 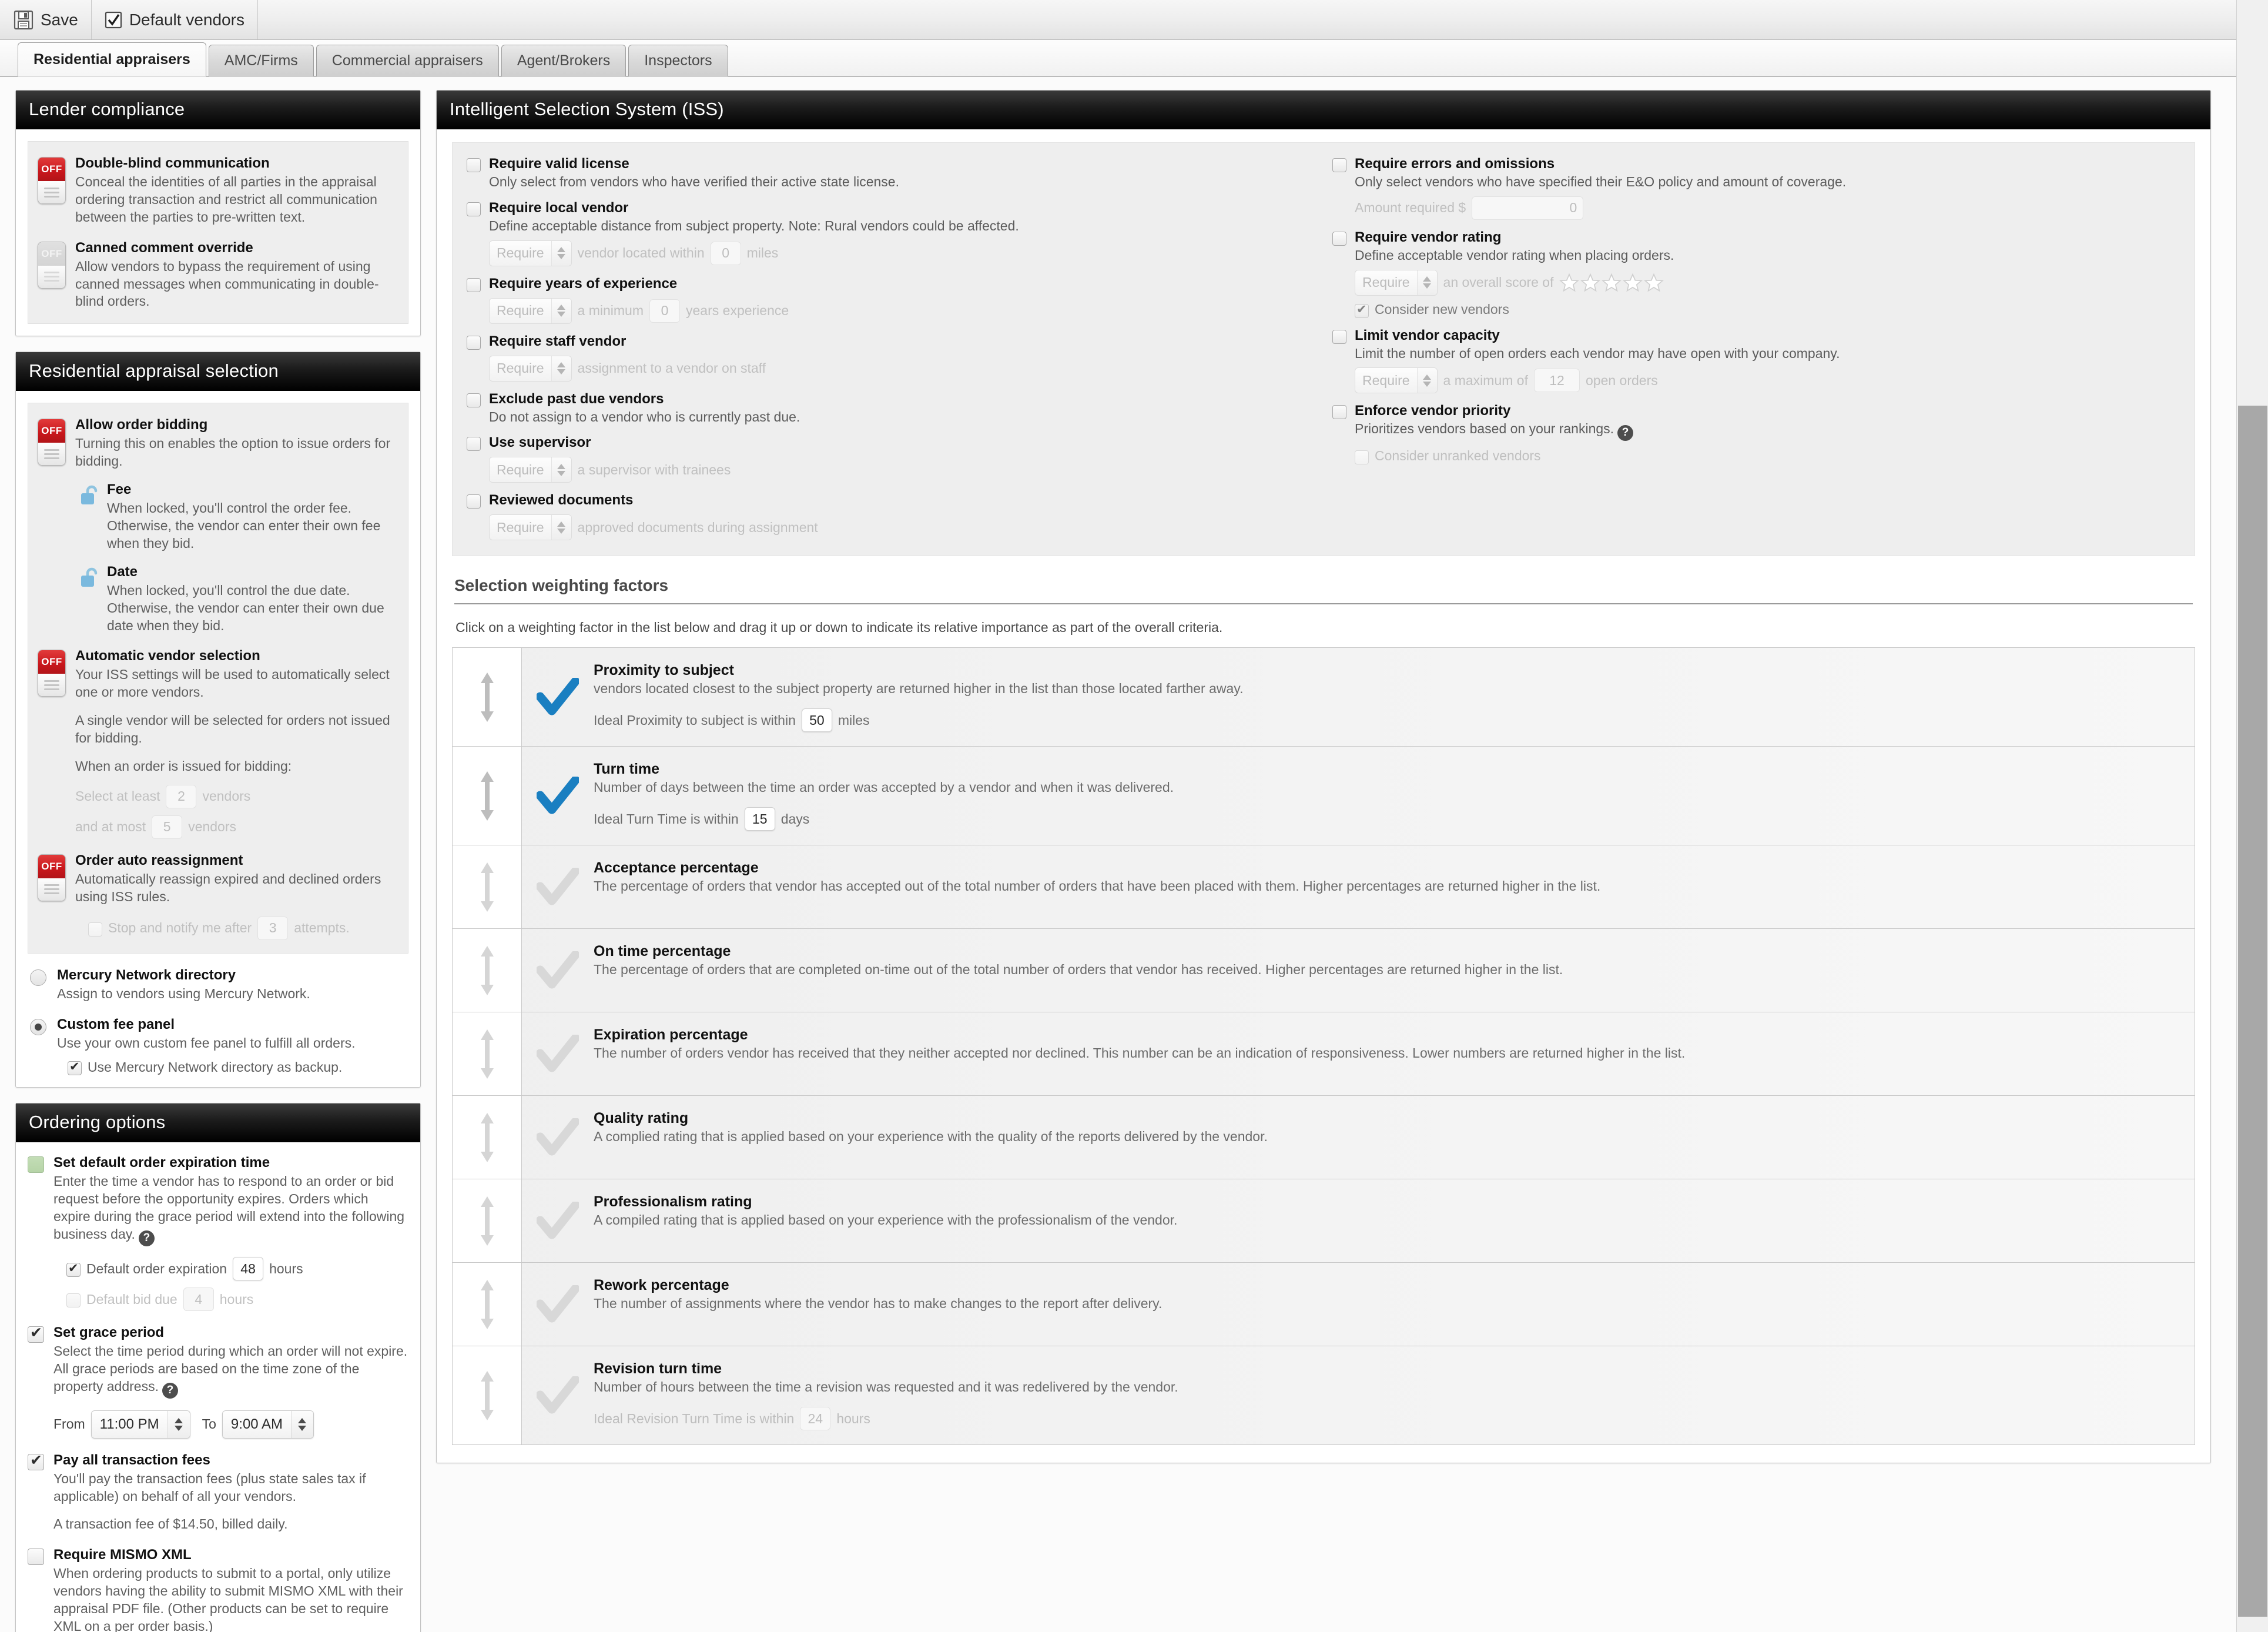 What do you see at coordinates (36, 1164) in the screenshot?
I see `set-default-expiration-checkbox` at bounding box center [36, 1164].